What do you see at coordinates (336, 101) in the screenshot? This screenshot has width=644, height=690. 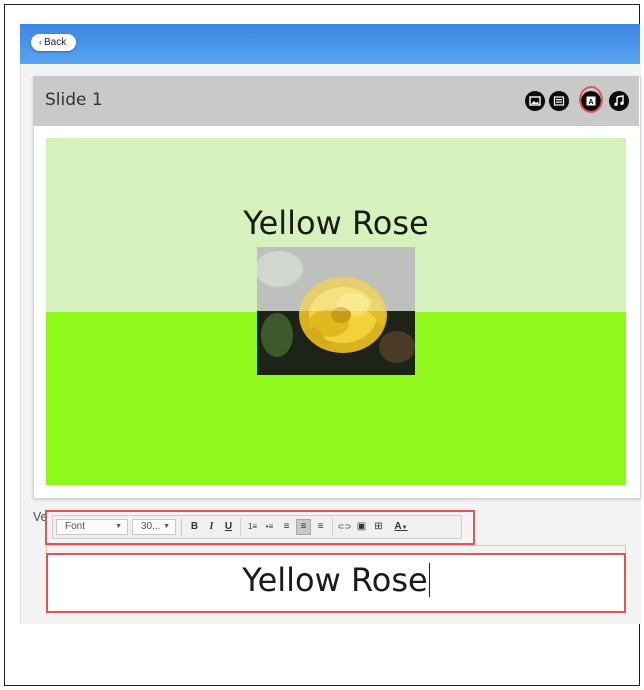 I see `slide-card-header: Slide 1 A` at bounding box center [336, 101].